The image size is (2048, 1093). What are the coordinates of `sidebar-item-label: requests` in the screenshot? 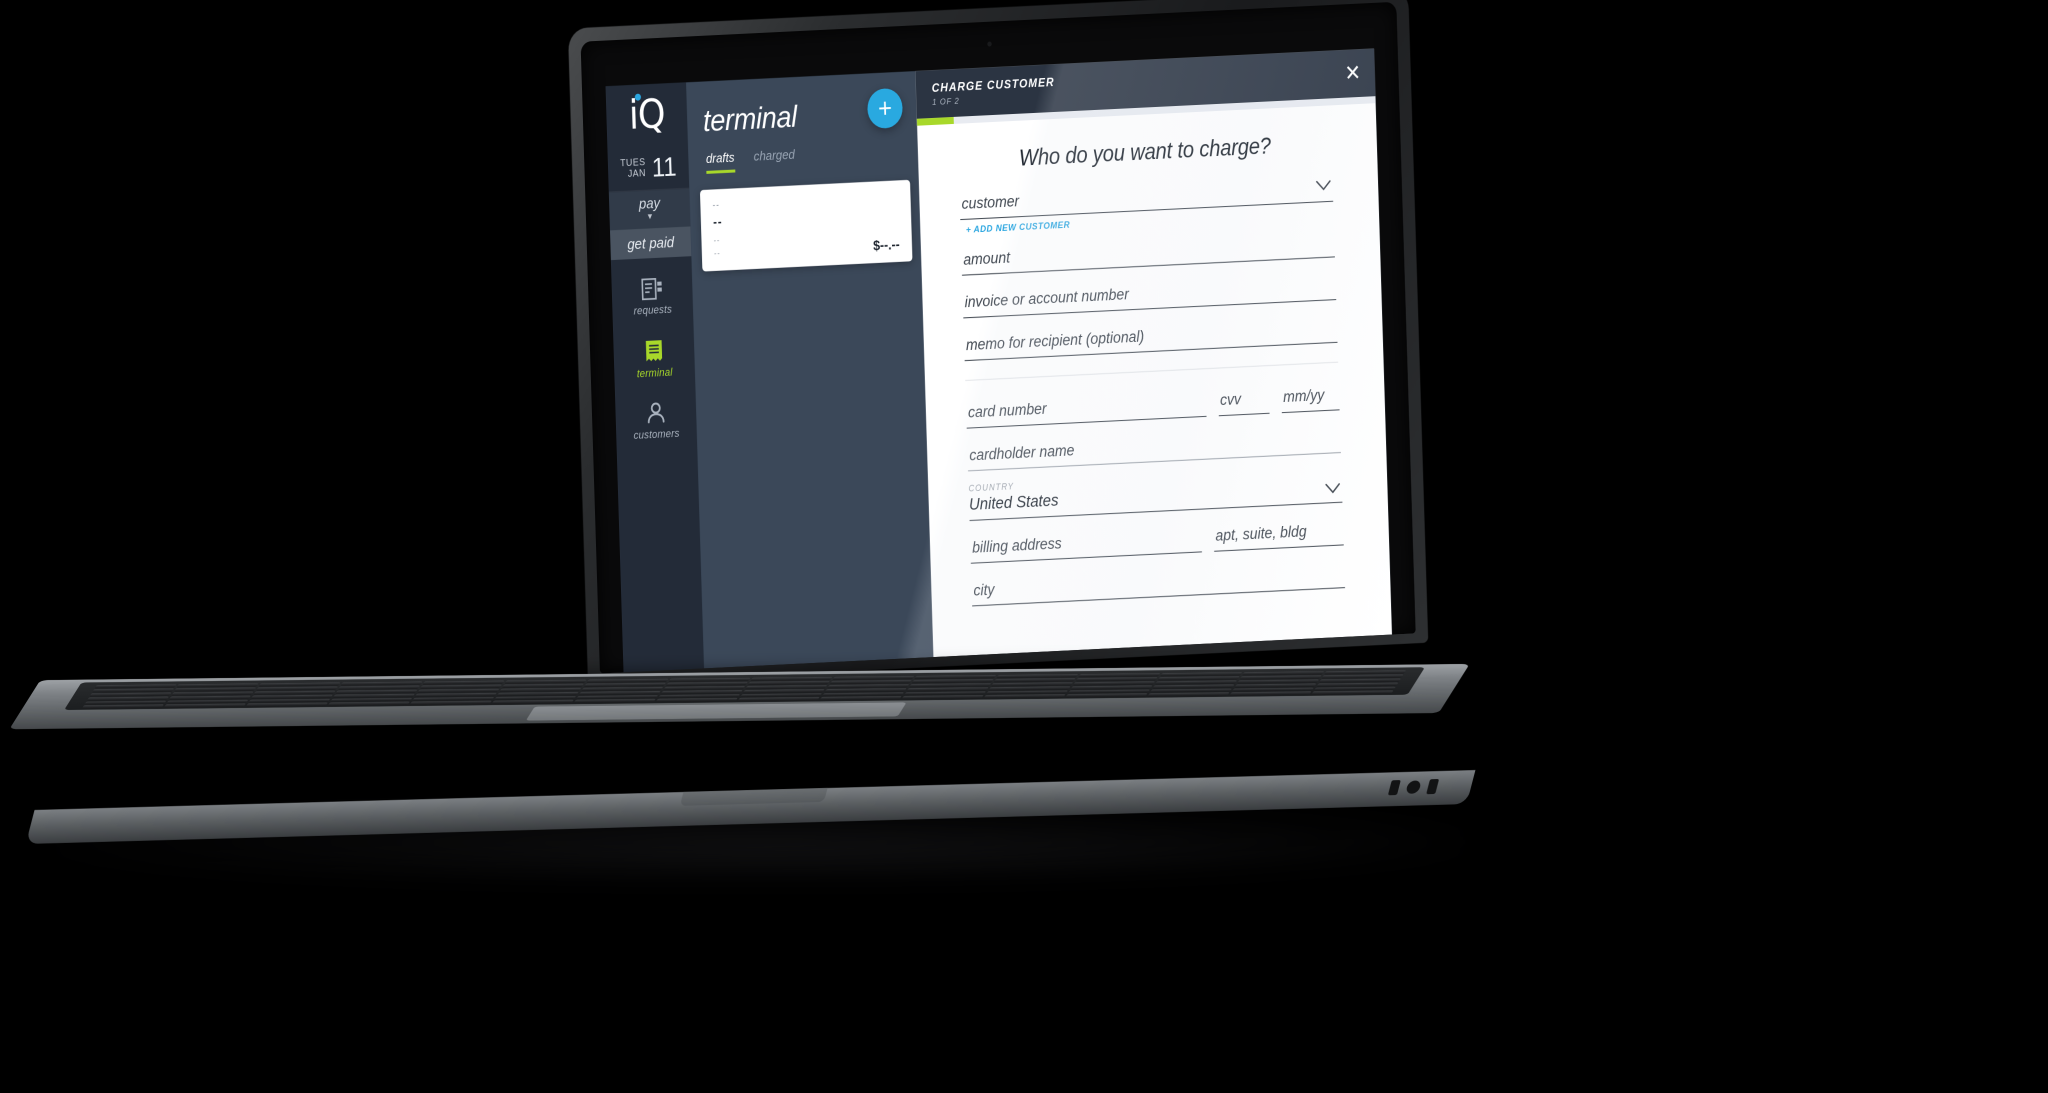 It's located at (653, 310).